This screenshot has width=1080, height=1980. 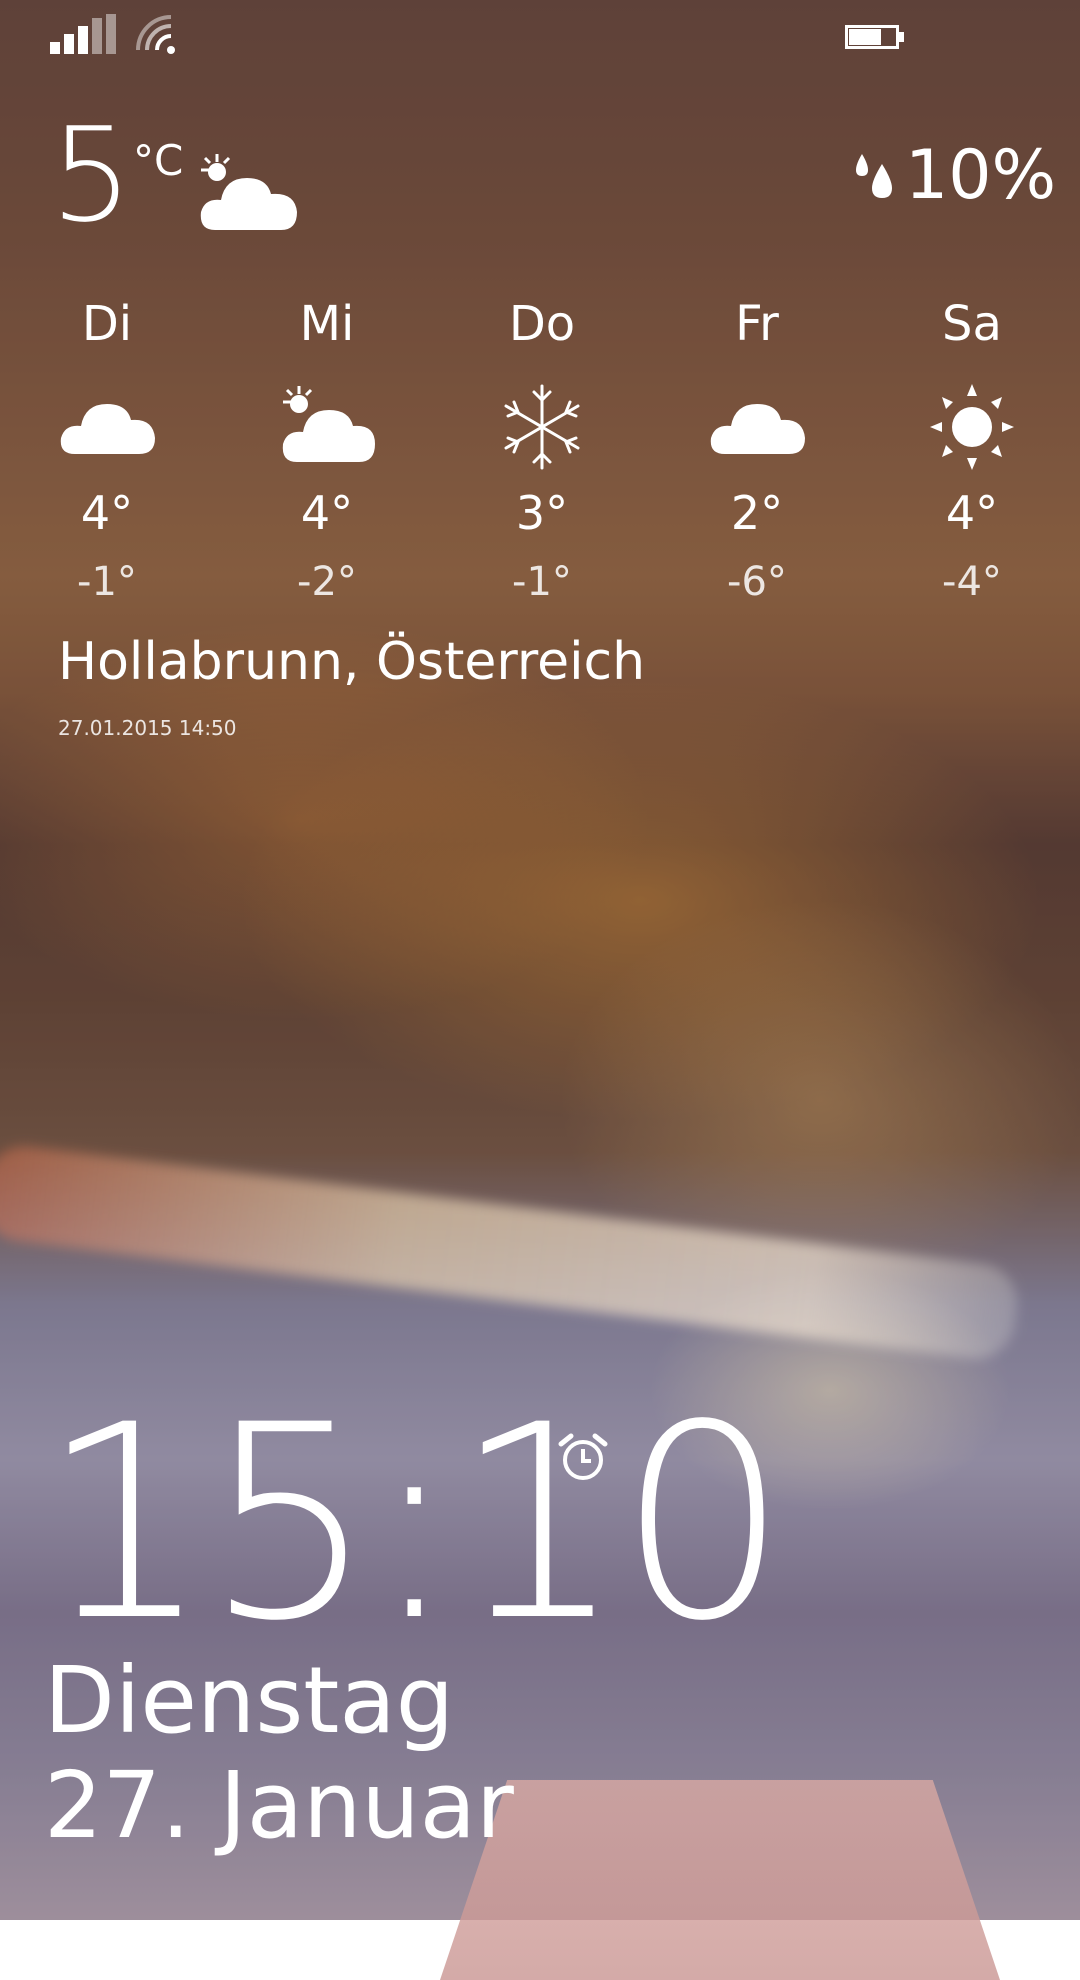 I want to click on forecast-low: -6°, so click(x=757, y=582).